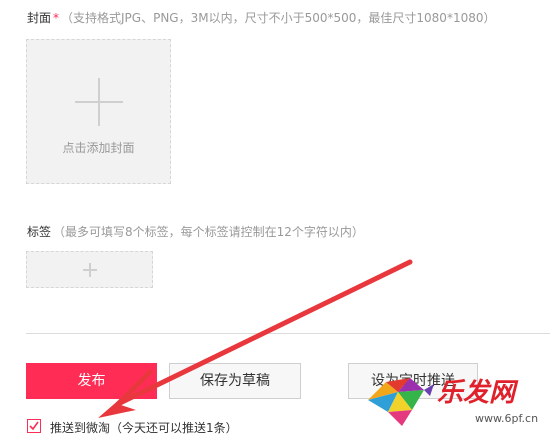 The width and height of the screenshot is (550, 440). I want to click on cover-label: 封面, so click(39, 18).